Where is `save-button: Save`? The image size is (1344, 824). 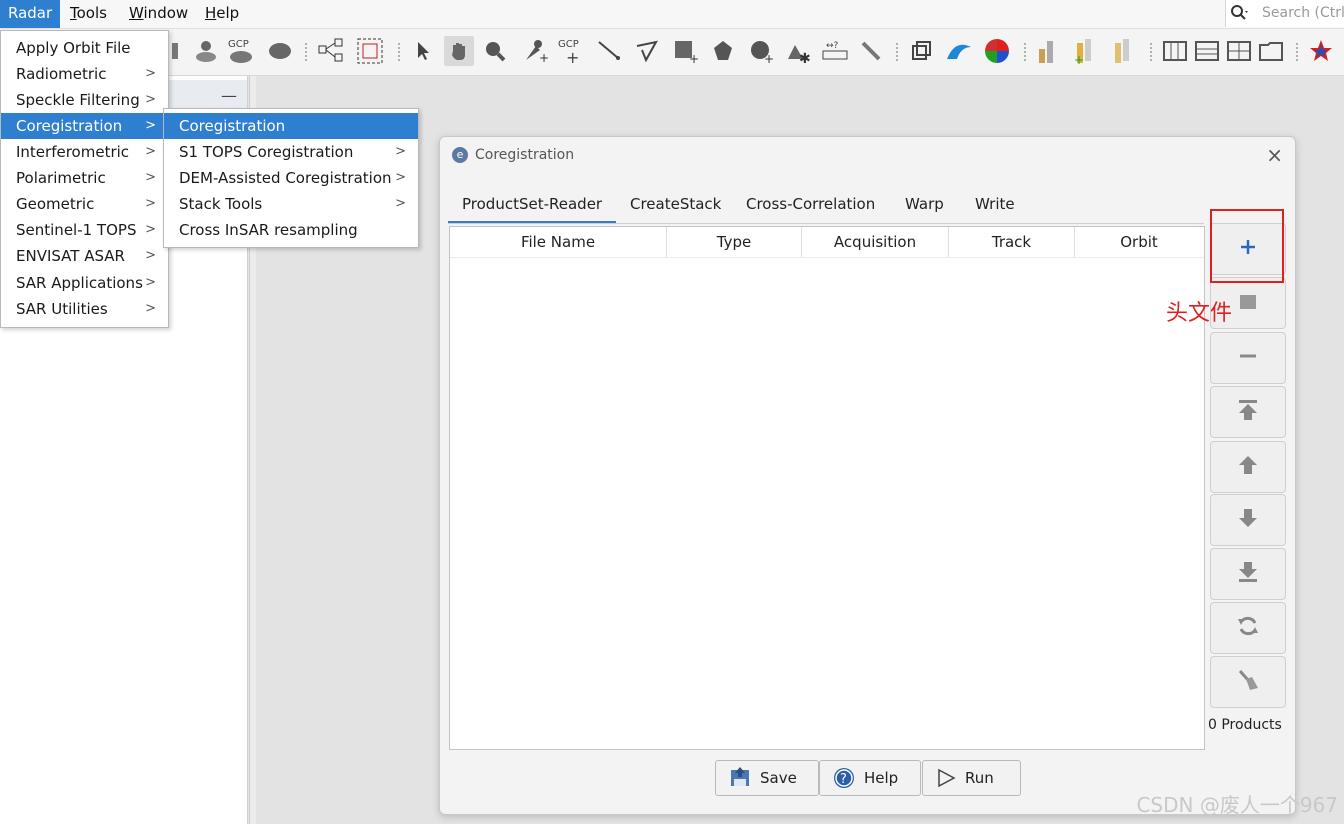
save-button: Save is located at coordinates (767, 778).